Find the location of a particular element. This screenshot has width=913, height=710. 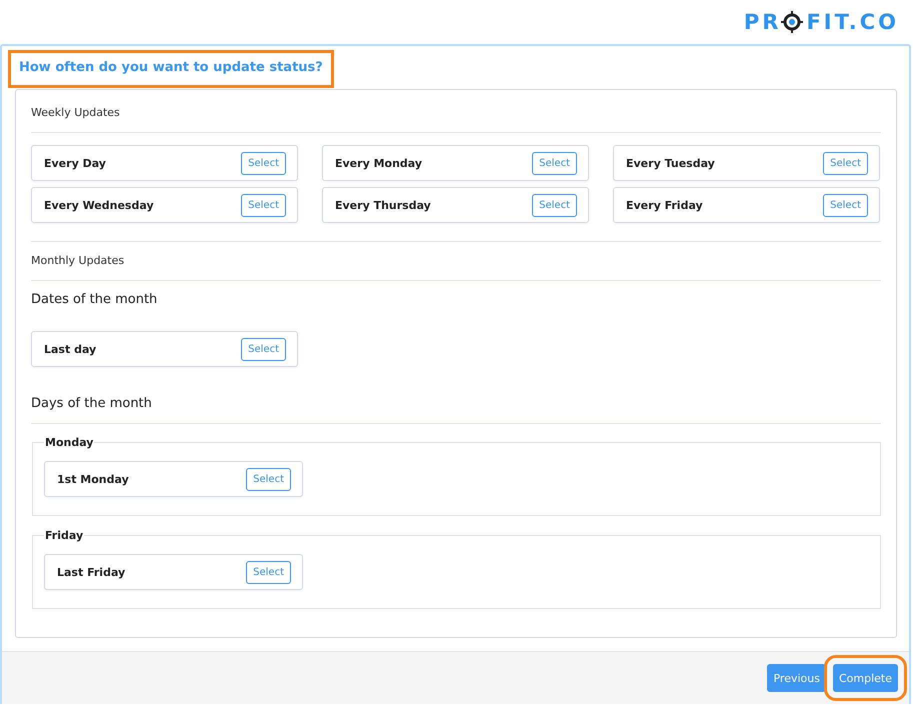

group-legend: Friday is located at coordinates (64, 535).